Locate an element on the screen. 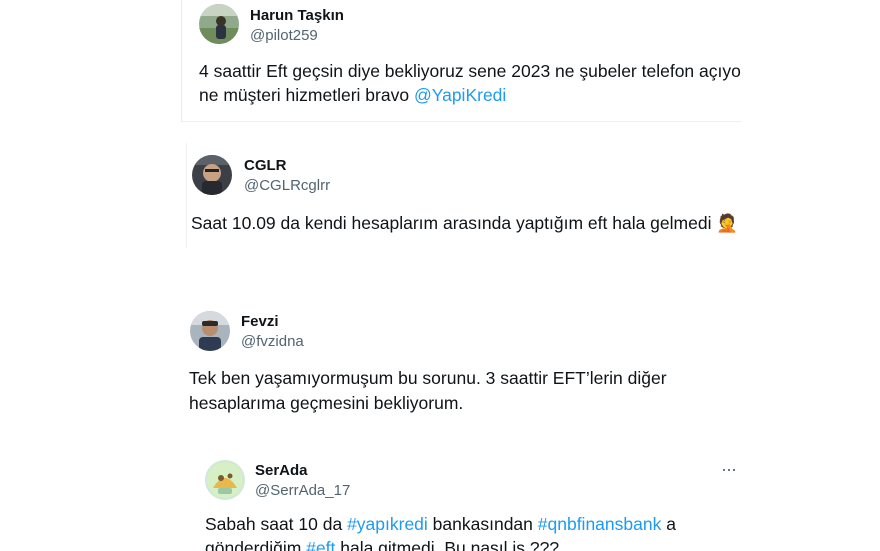 This screenshot has height=551, width=880. tweet-text-segment: ne müşteri hizmetleri bravo is located at coordinates (306, 95).